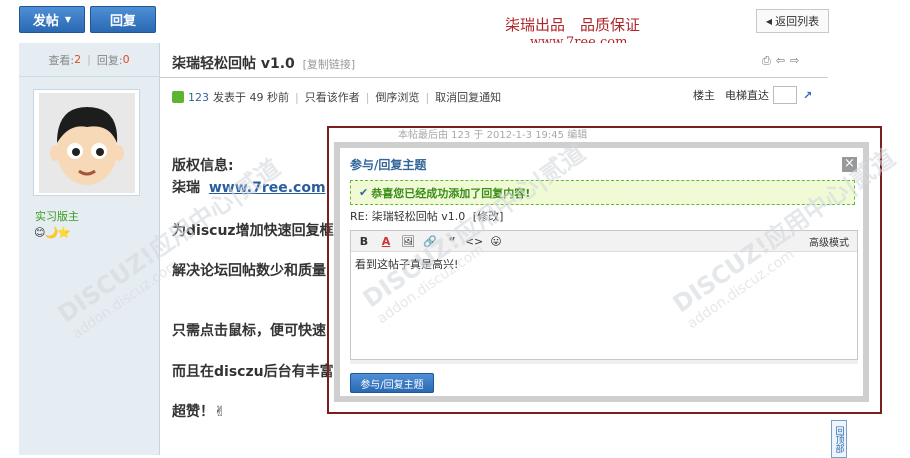 This screenshot has width=910, height=458. What do you see at coordinates (57, 216) in the screenshot?
I see `user-group-label: 实习版主` at bounding box center [57, 216].